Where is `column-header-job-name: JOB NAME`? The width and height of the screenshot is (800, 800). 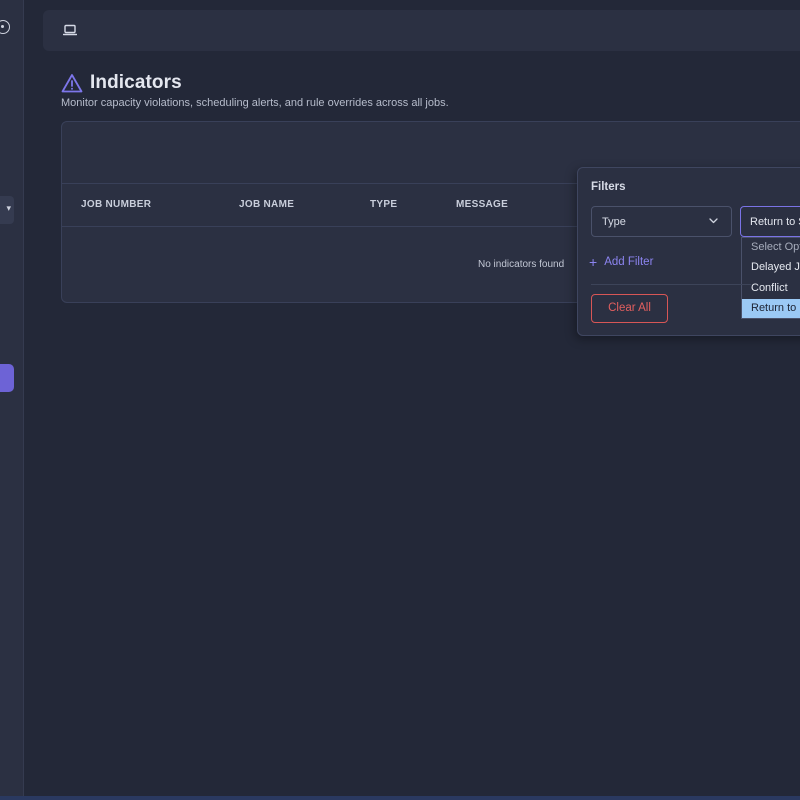
column-header-job-name: JOB NAME is located at coordinates (266, 204).